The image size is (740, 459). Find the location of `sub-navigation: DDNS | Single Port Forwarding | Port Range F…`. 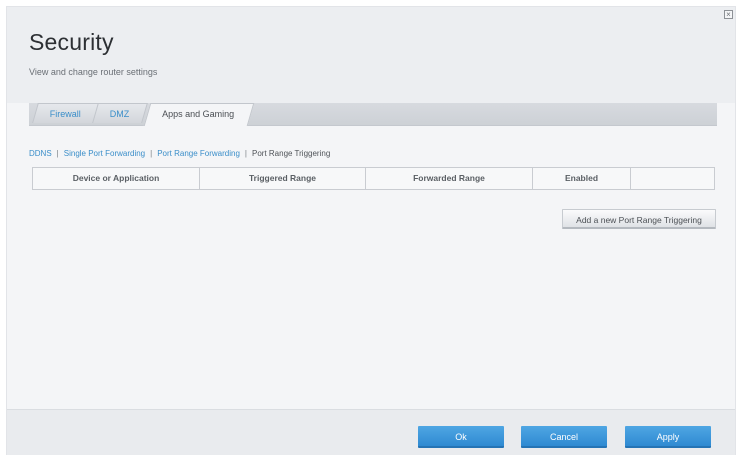

sub-navigation: DDNS | Single Port Forwarding | Port Range F… is located at coordinates (179, 153).